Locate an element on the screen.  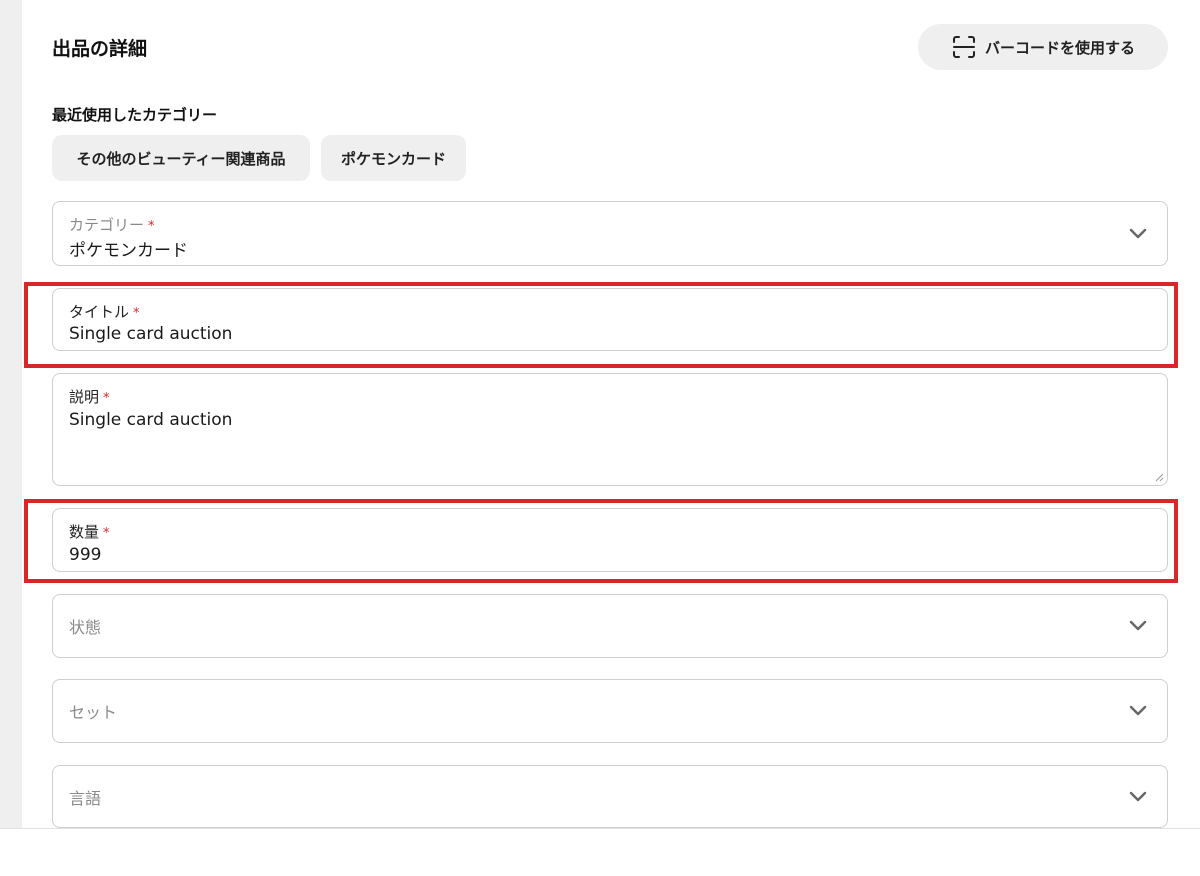
description-value: Single card auction is located at coordinates (151, 420).